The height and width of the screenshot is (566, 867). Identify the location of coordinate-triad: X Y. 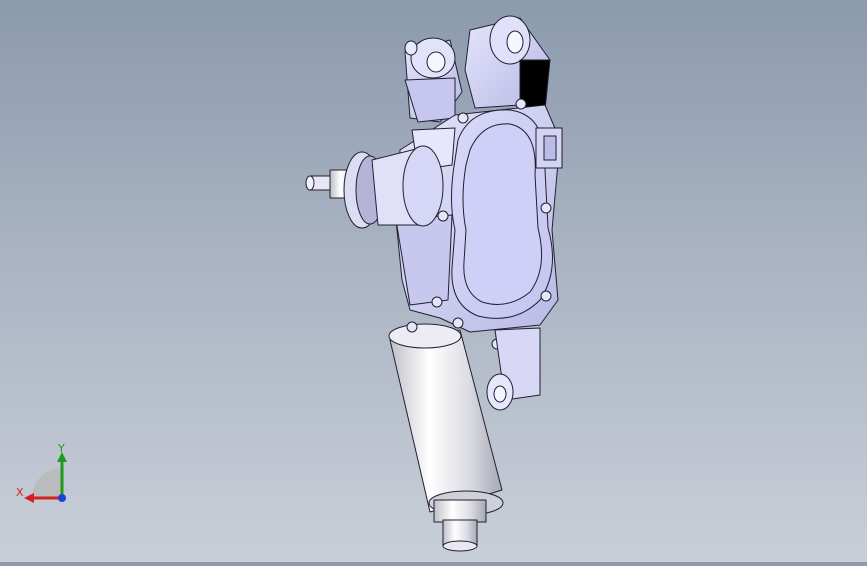
(45, 475).